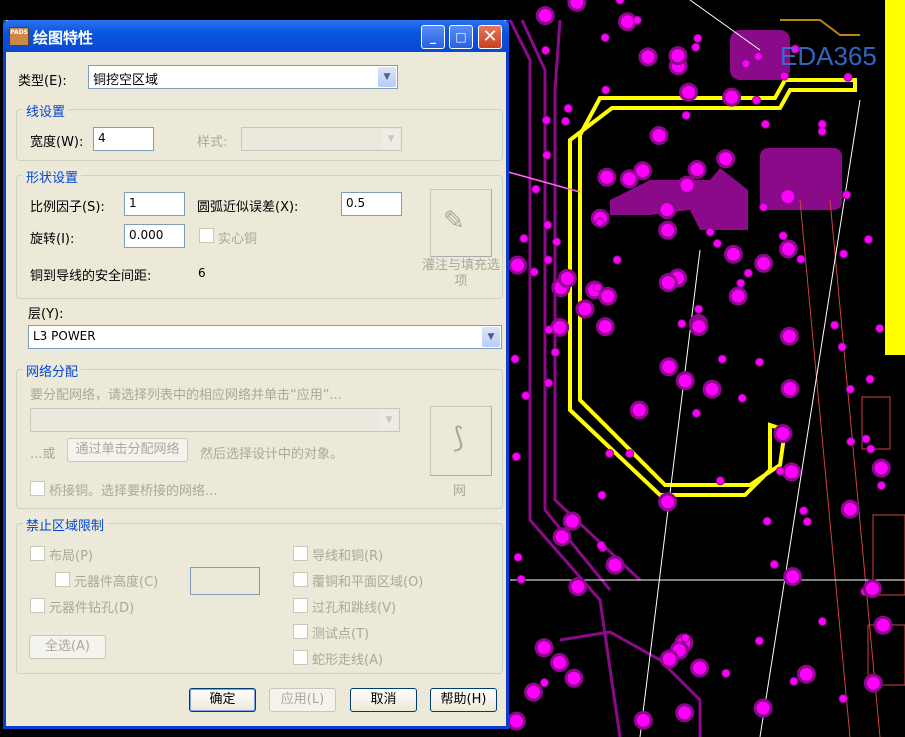 The width and height of the screenshot is (905, 737). Describe the element at coordinates (37, 605) in the screenshot. I see `component-drill-checkbox` at that location.